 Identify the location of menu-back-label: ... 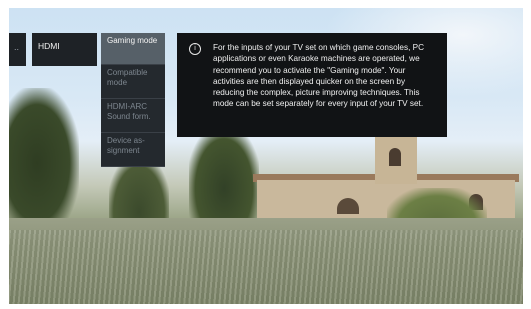
(17, 47).